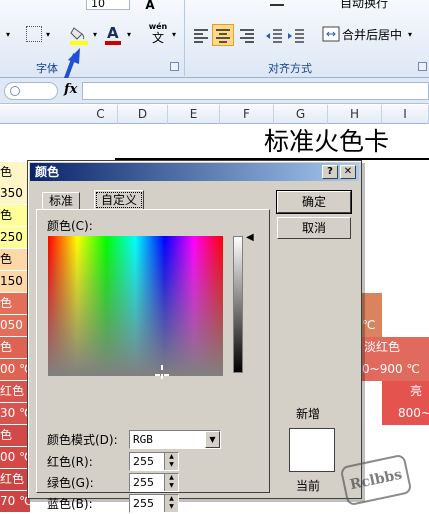 This screenshot has width=429, height=514. What do you see at coordinates (162, 372) in the screenshot?
I see `crosshair-icon` at bounding box center [162, 372].